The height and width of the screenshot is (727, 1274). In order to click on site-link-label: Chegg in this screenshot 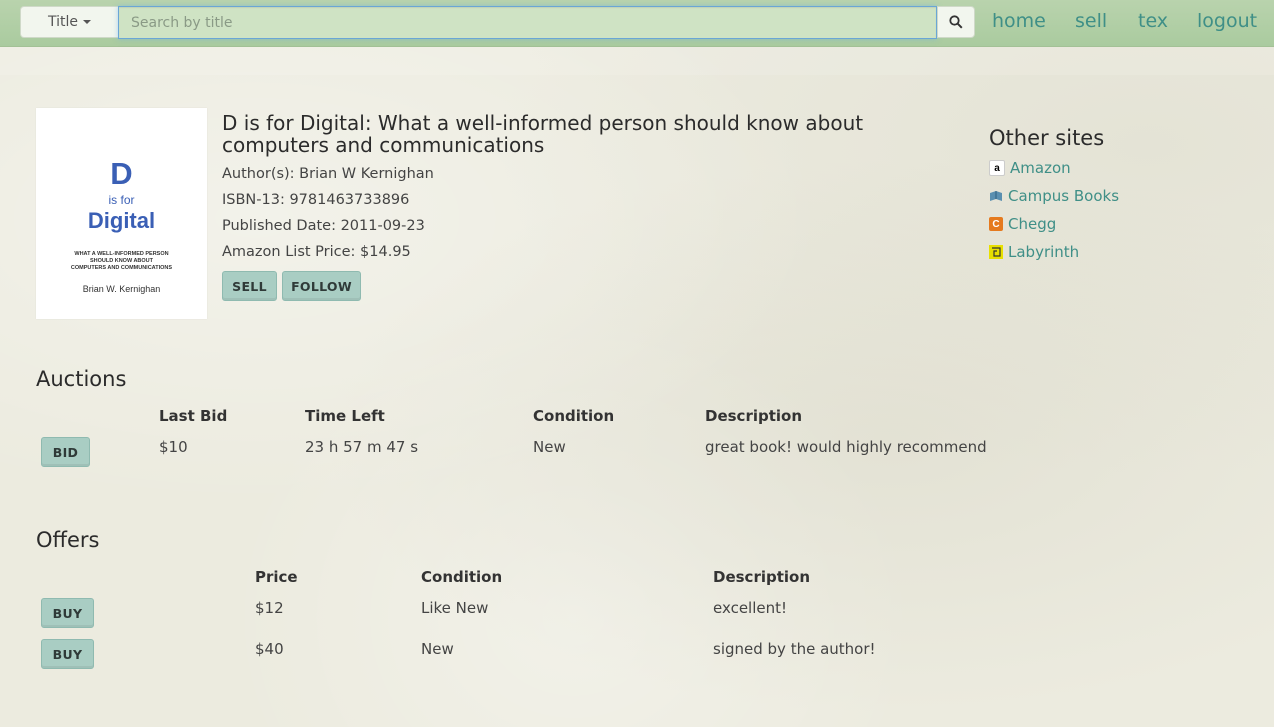, I will do `click(1032, 224)`.